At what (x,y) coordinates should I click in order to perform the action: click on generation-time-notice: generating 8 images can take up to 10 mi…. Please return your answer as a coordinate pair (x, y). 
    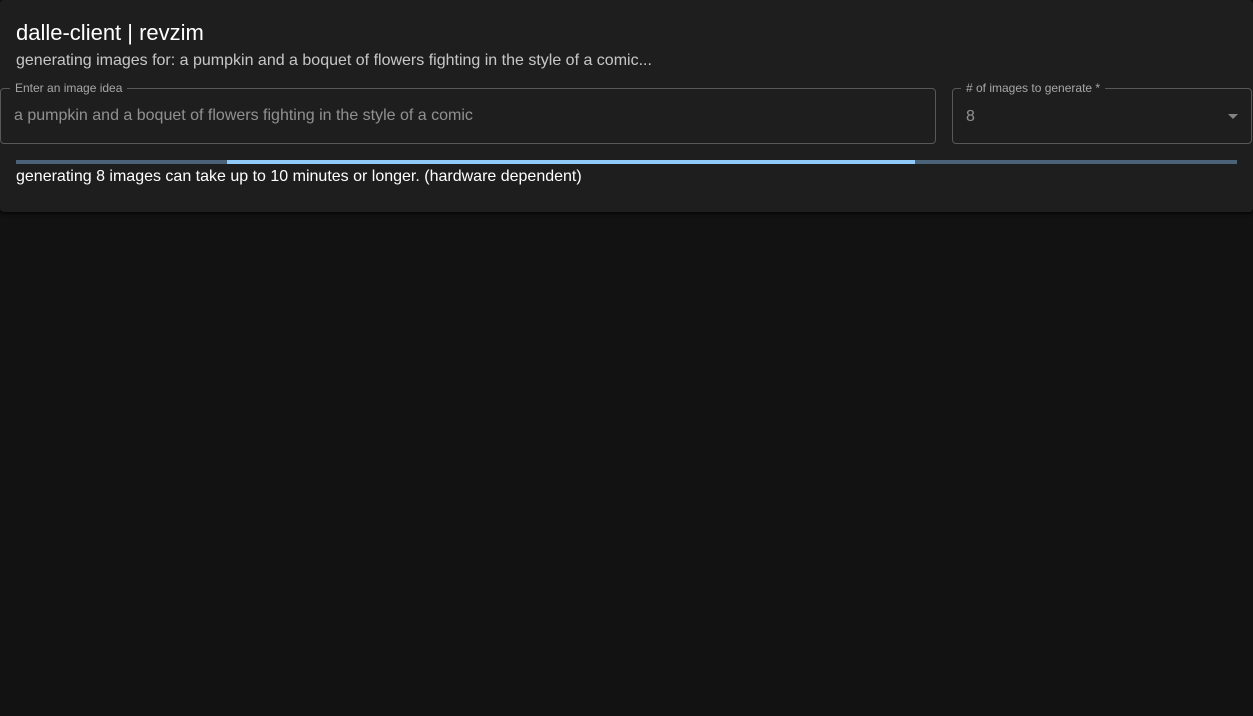
    Looking at the image, I should click on (299, 176).